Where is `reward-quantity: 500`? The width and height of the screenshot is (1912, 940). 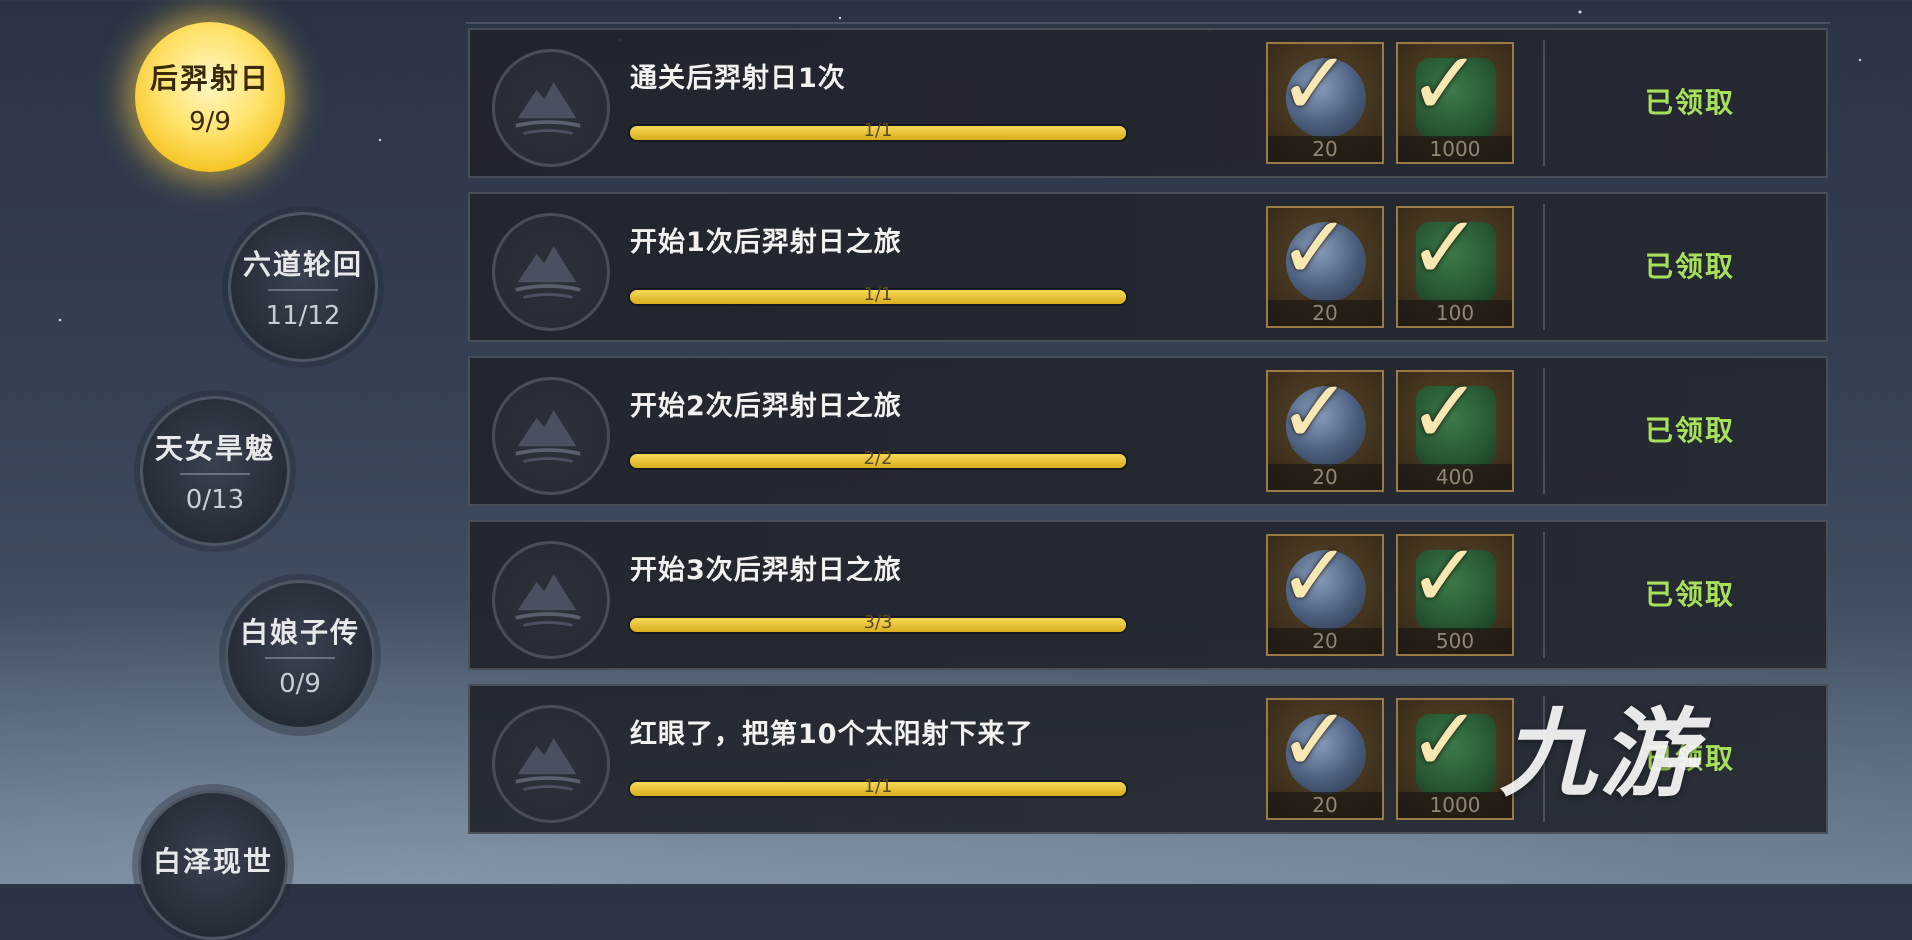 reward-quantity: 500 is located at coordinates (1455, 641).